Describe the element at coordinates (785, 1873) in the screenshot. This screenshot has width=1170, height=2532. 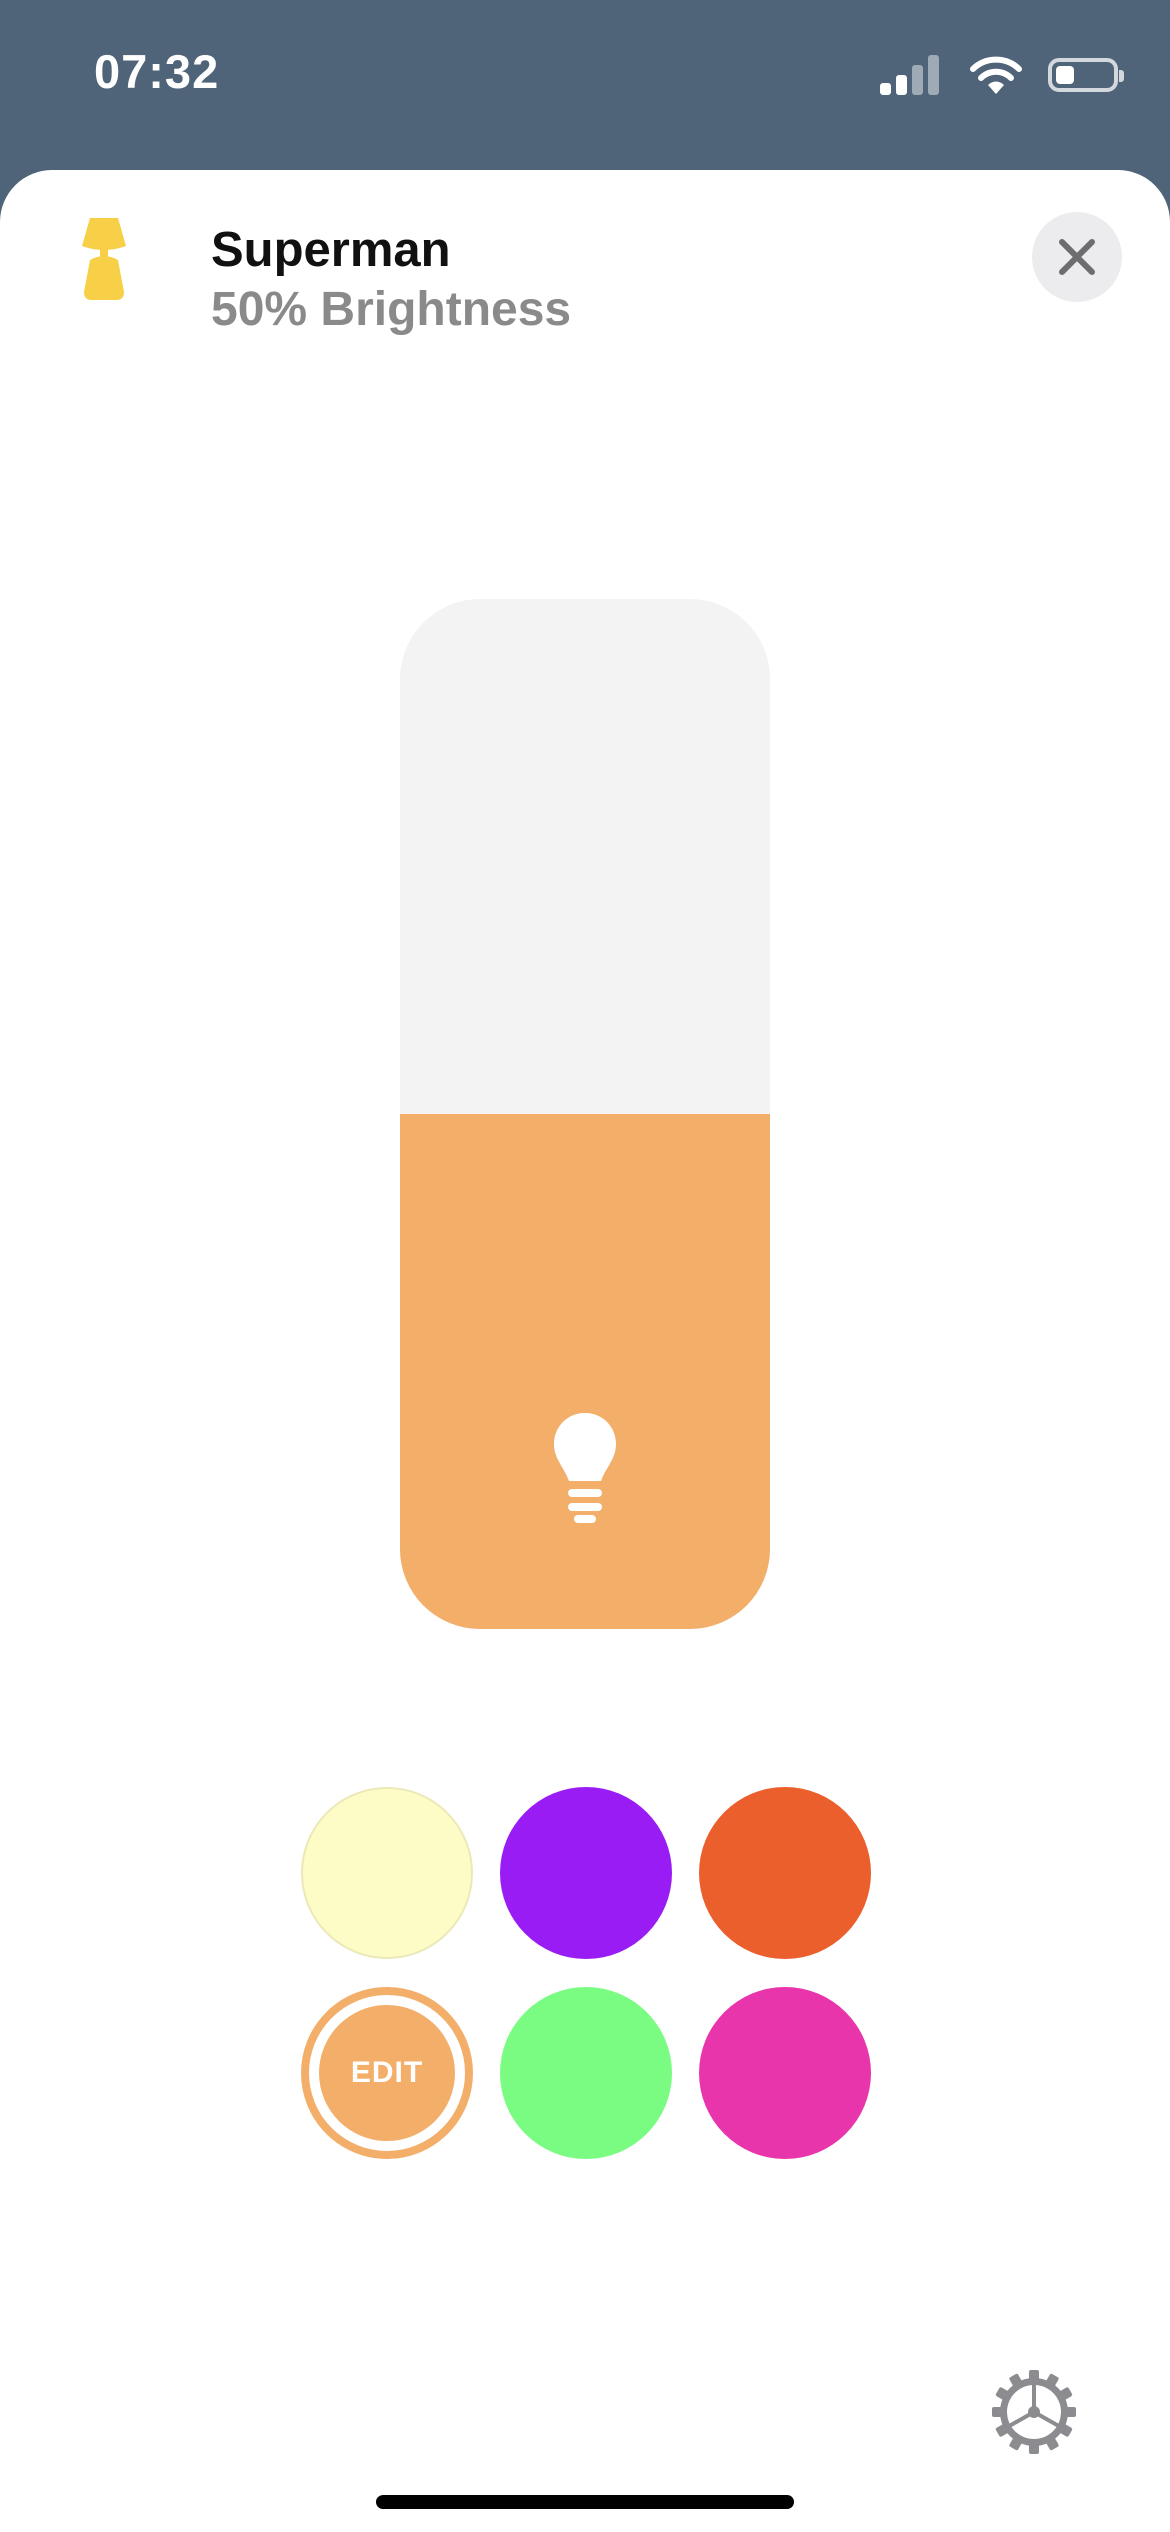
I see `color-swatch-orange` at that location.